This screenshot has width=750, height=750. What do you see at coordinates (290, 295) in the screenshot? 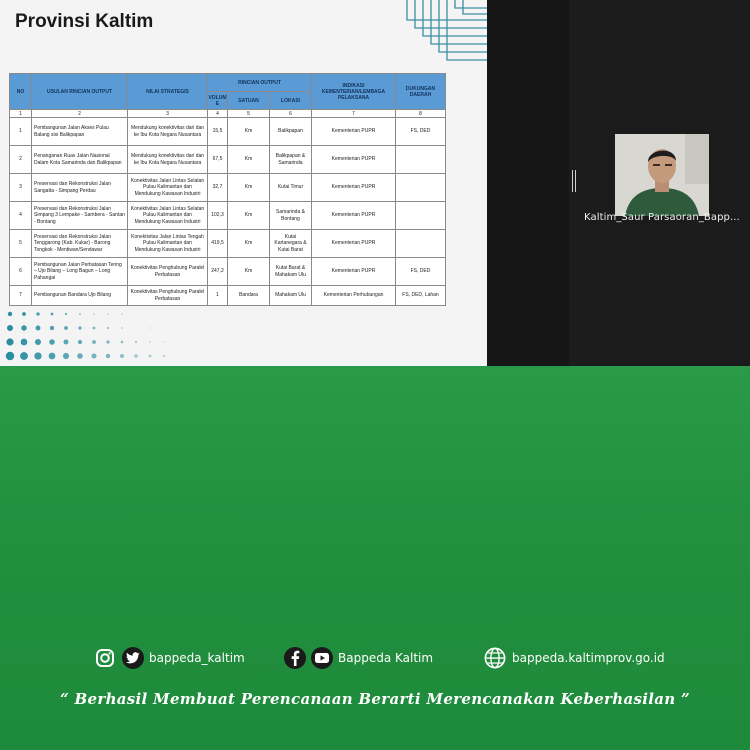
I see `cell-lokasi: Mahakam Ulu` at bounding box center [290, 295].